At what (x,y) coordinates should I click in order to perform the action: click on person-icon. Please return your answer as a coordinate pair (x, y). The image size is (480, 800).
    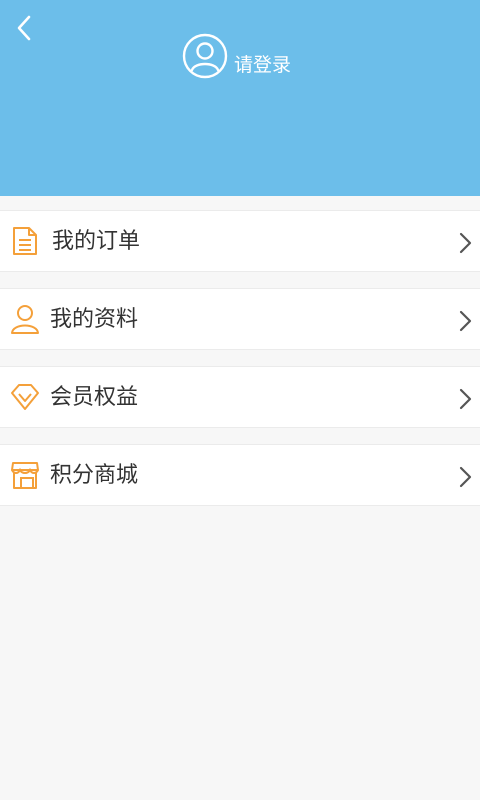
    Looking at the image, I should click on (25, 319).